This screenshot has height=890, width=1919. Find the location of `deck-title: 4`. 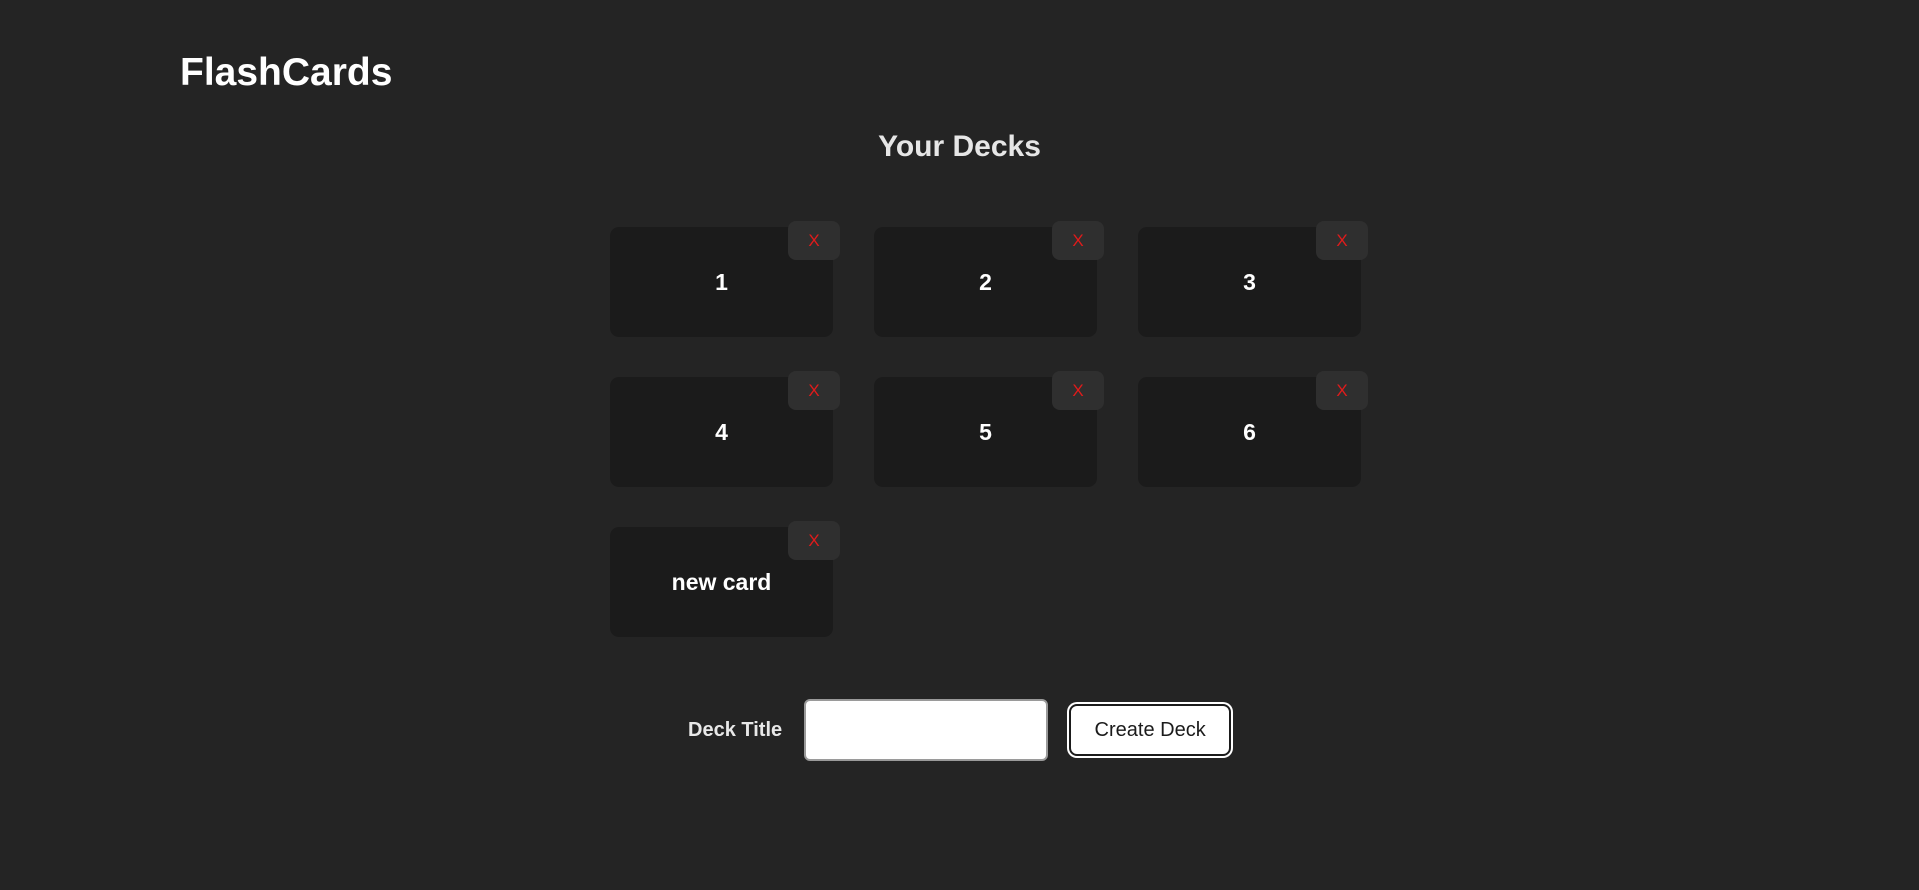

deck-title: 4 is located at coordinates (721, 431).